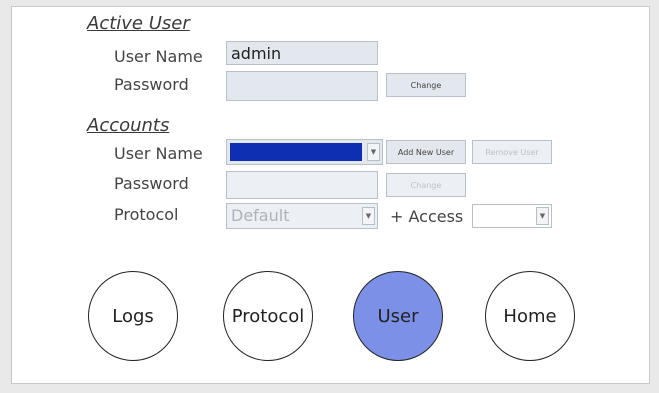 The width and height of the screenshot is (659, 393). Describe the element at coordinates (138, 23) in the screenshot. I see `active-user-title: Active User` at that location.